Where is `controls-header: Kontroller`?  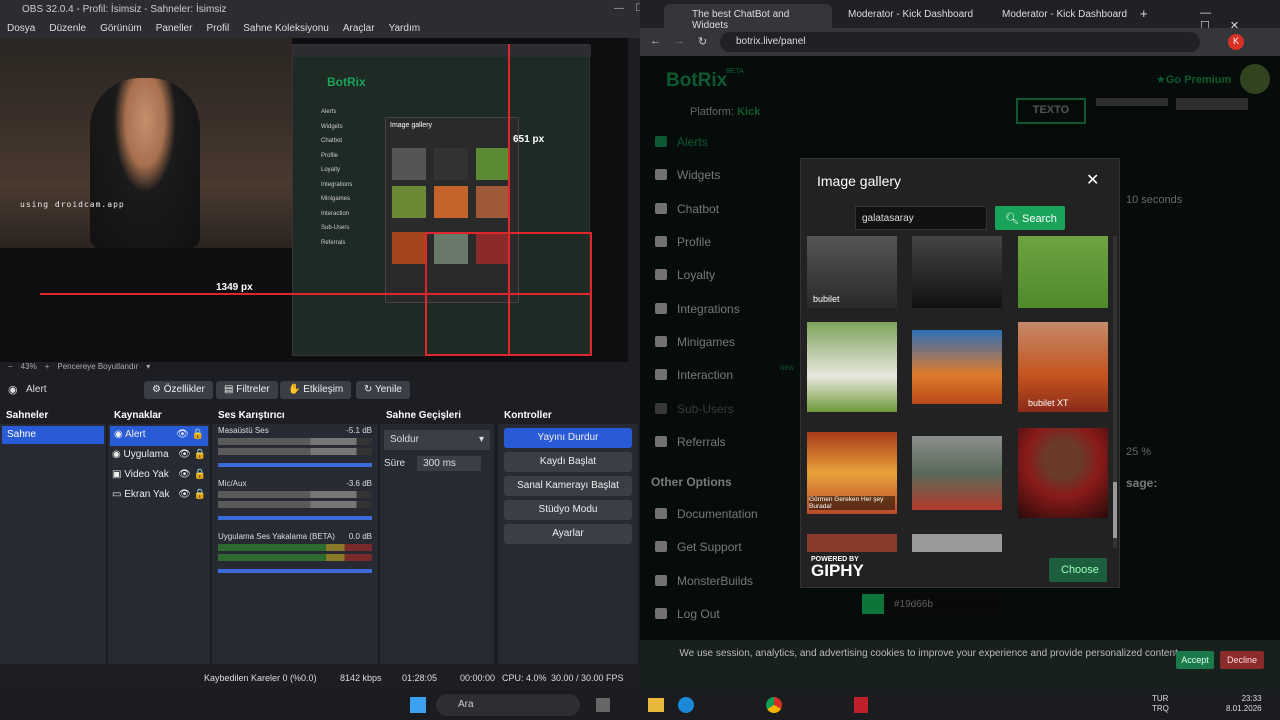 controls-header: Kontroller is located at coordinates (568, 415).